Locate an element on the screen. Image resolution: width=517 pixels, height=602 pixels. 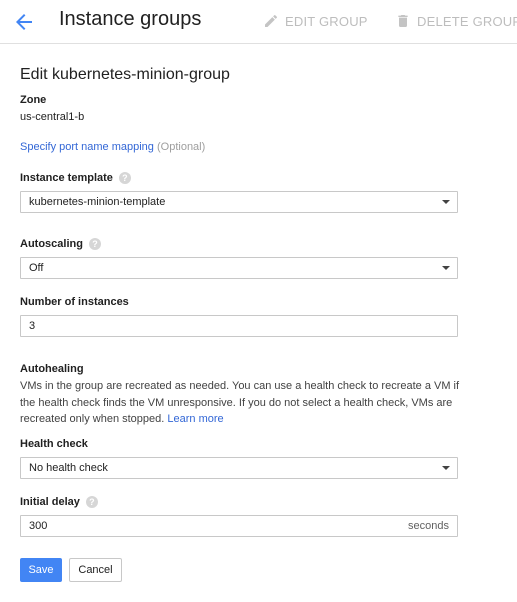
seconds-suffix: seconds is located at coordinates (428, 526).